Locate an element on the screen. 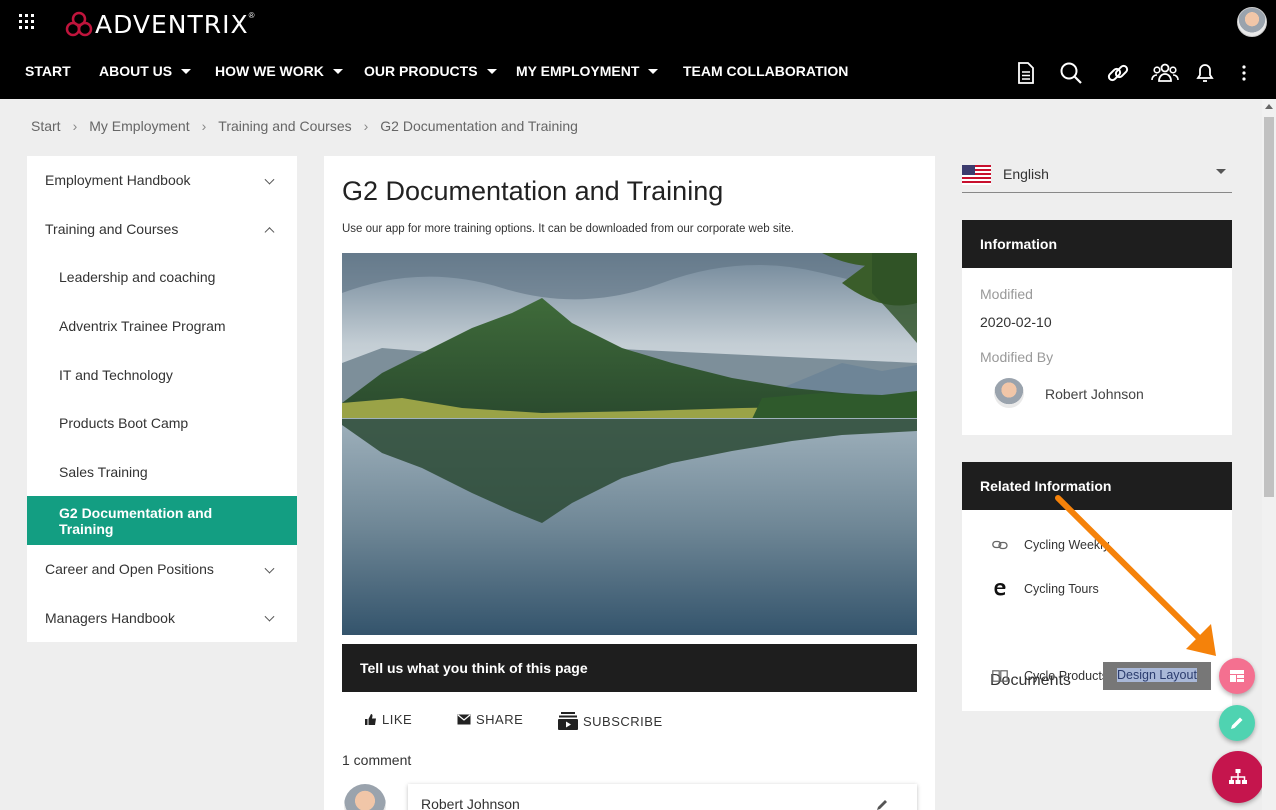  leftnav-label: Managers Handbook is located at coordinates (110, 618).